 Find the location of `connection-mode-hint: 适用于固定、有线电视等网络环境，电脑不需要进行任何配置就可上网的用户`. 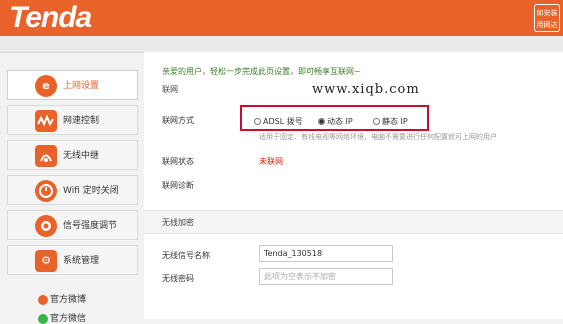

connection-mode-hint: 适用于固定、有线电视等网络环境，电脑不需要进行任何配置就可上网的用户 is located at coordinates (378, 137).